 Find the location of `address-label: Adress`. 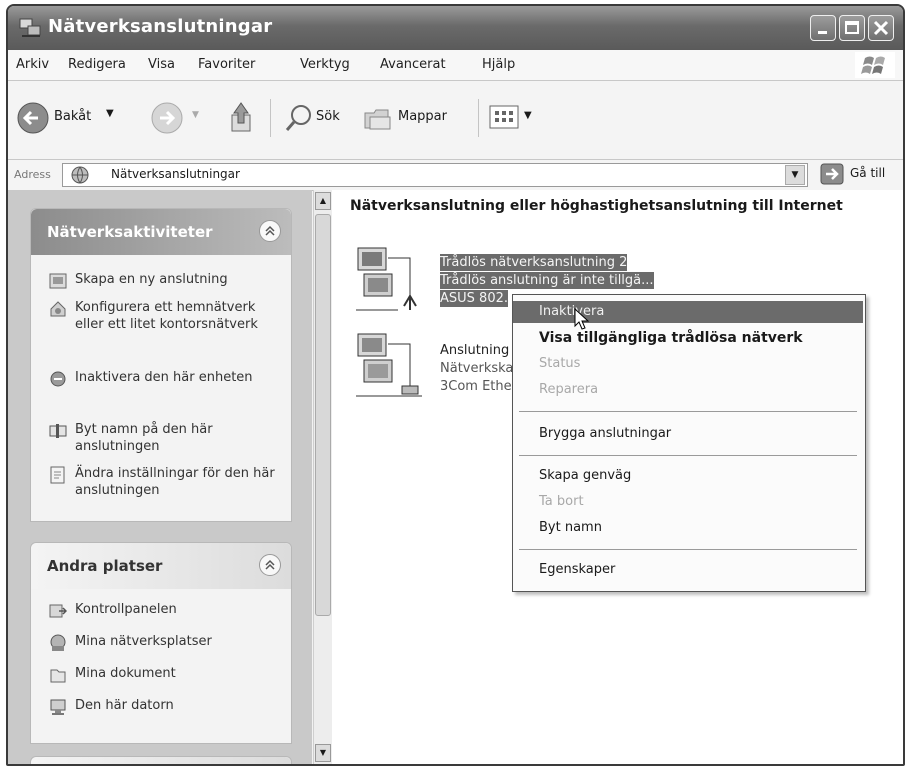

address-label: Adress is located at coordinates (32, 174).